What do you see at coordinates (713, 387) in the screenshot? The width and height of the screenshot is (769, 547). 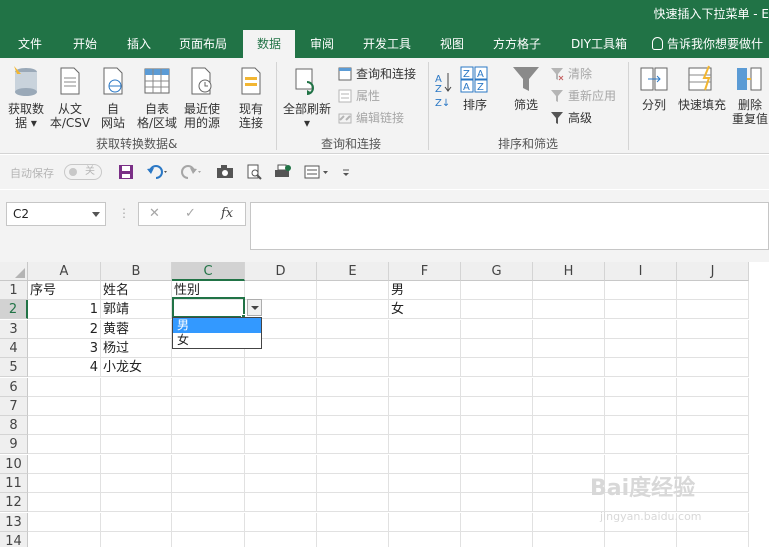 I see `cell-j6` at bounding box center [713, 387].